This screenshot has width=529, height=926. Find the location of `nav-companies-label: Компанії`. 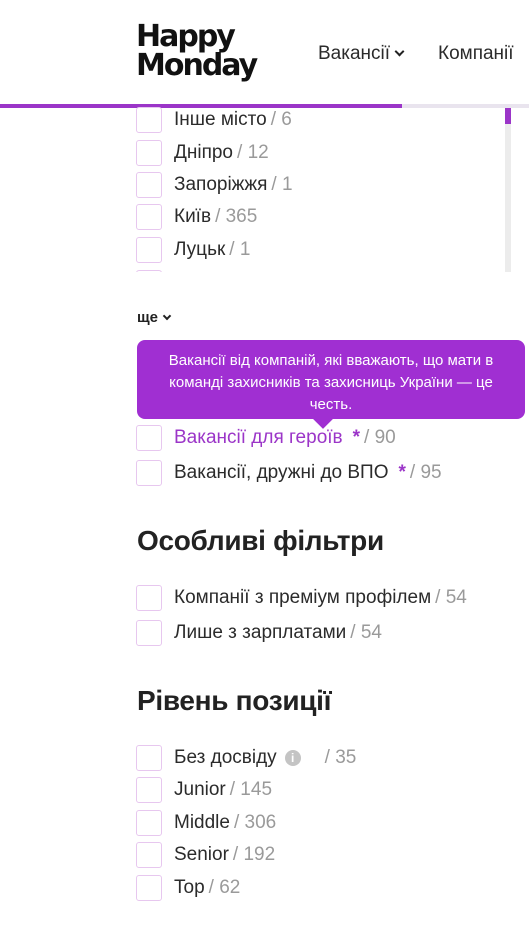

nav-companies-label: Компанії is located at coordinates (476, 53).